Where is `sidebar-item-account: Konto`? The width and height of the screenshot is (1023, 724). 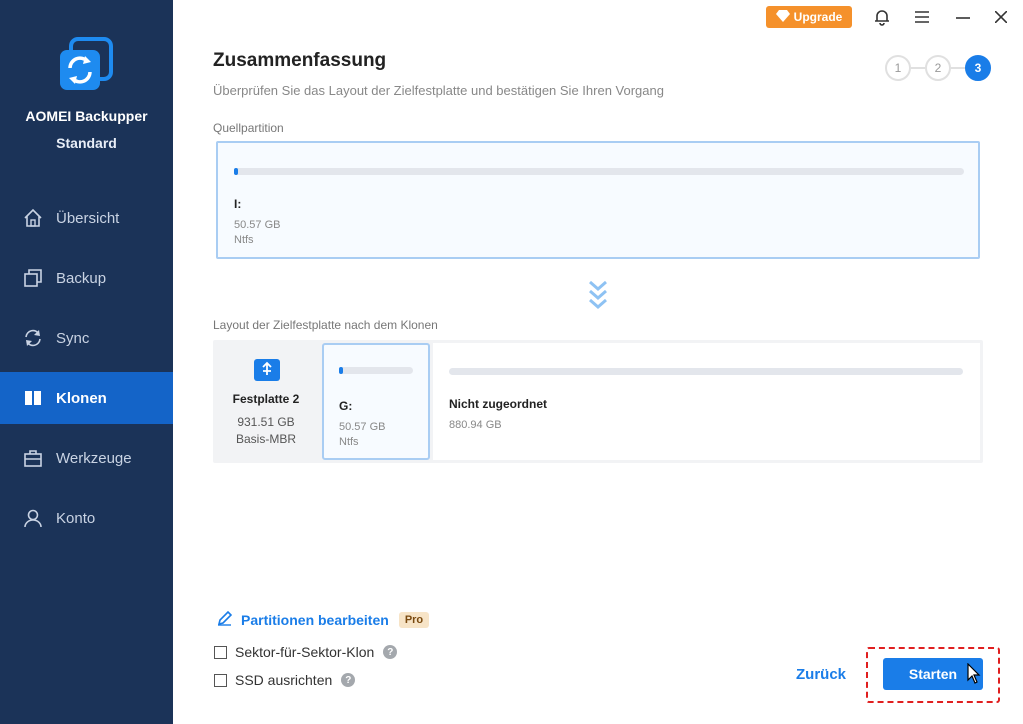
sidebar-item-account: Konto is located at coordinates (86, 518).